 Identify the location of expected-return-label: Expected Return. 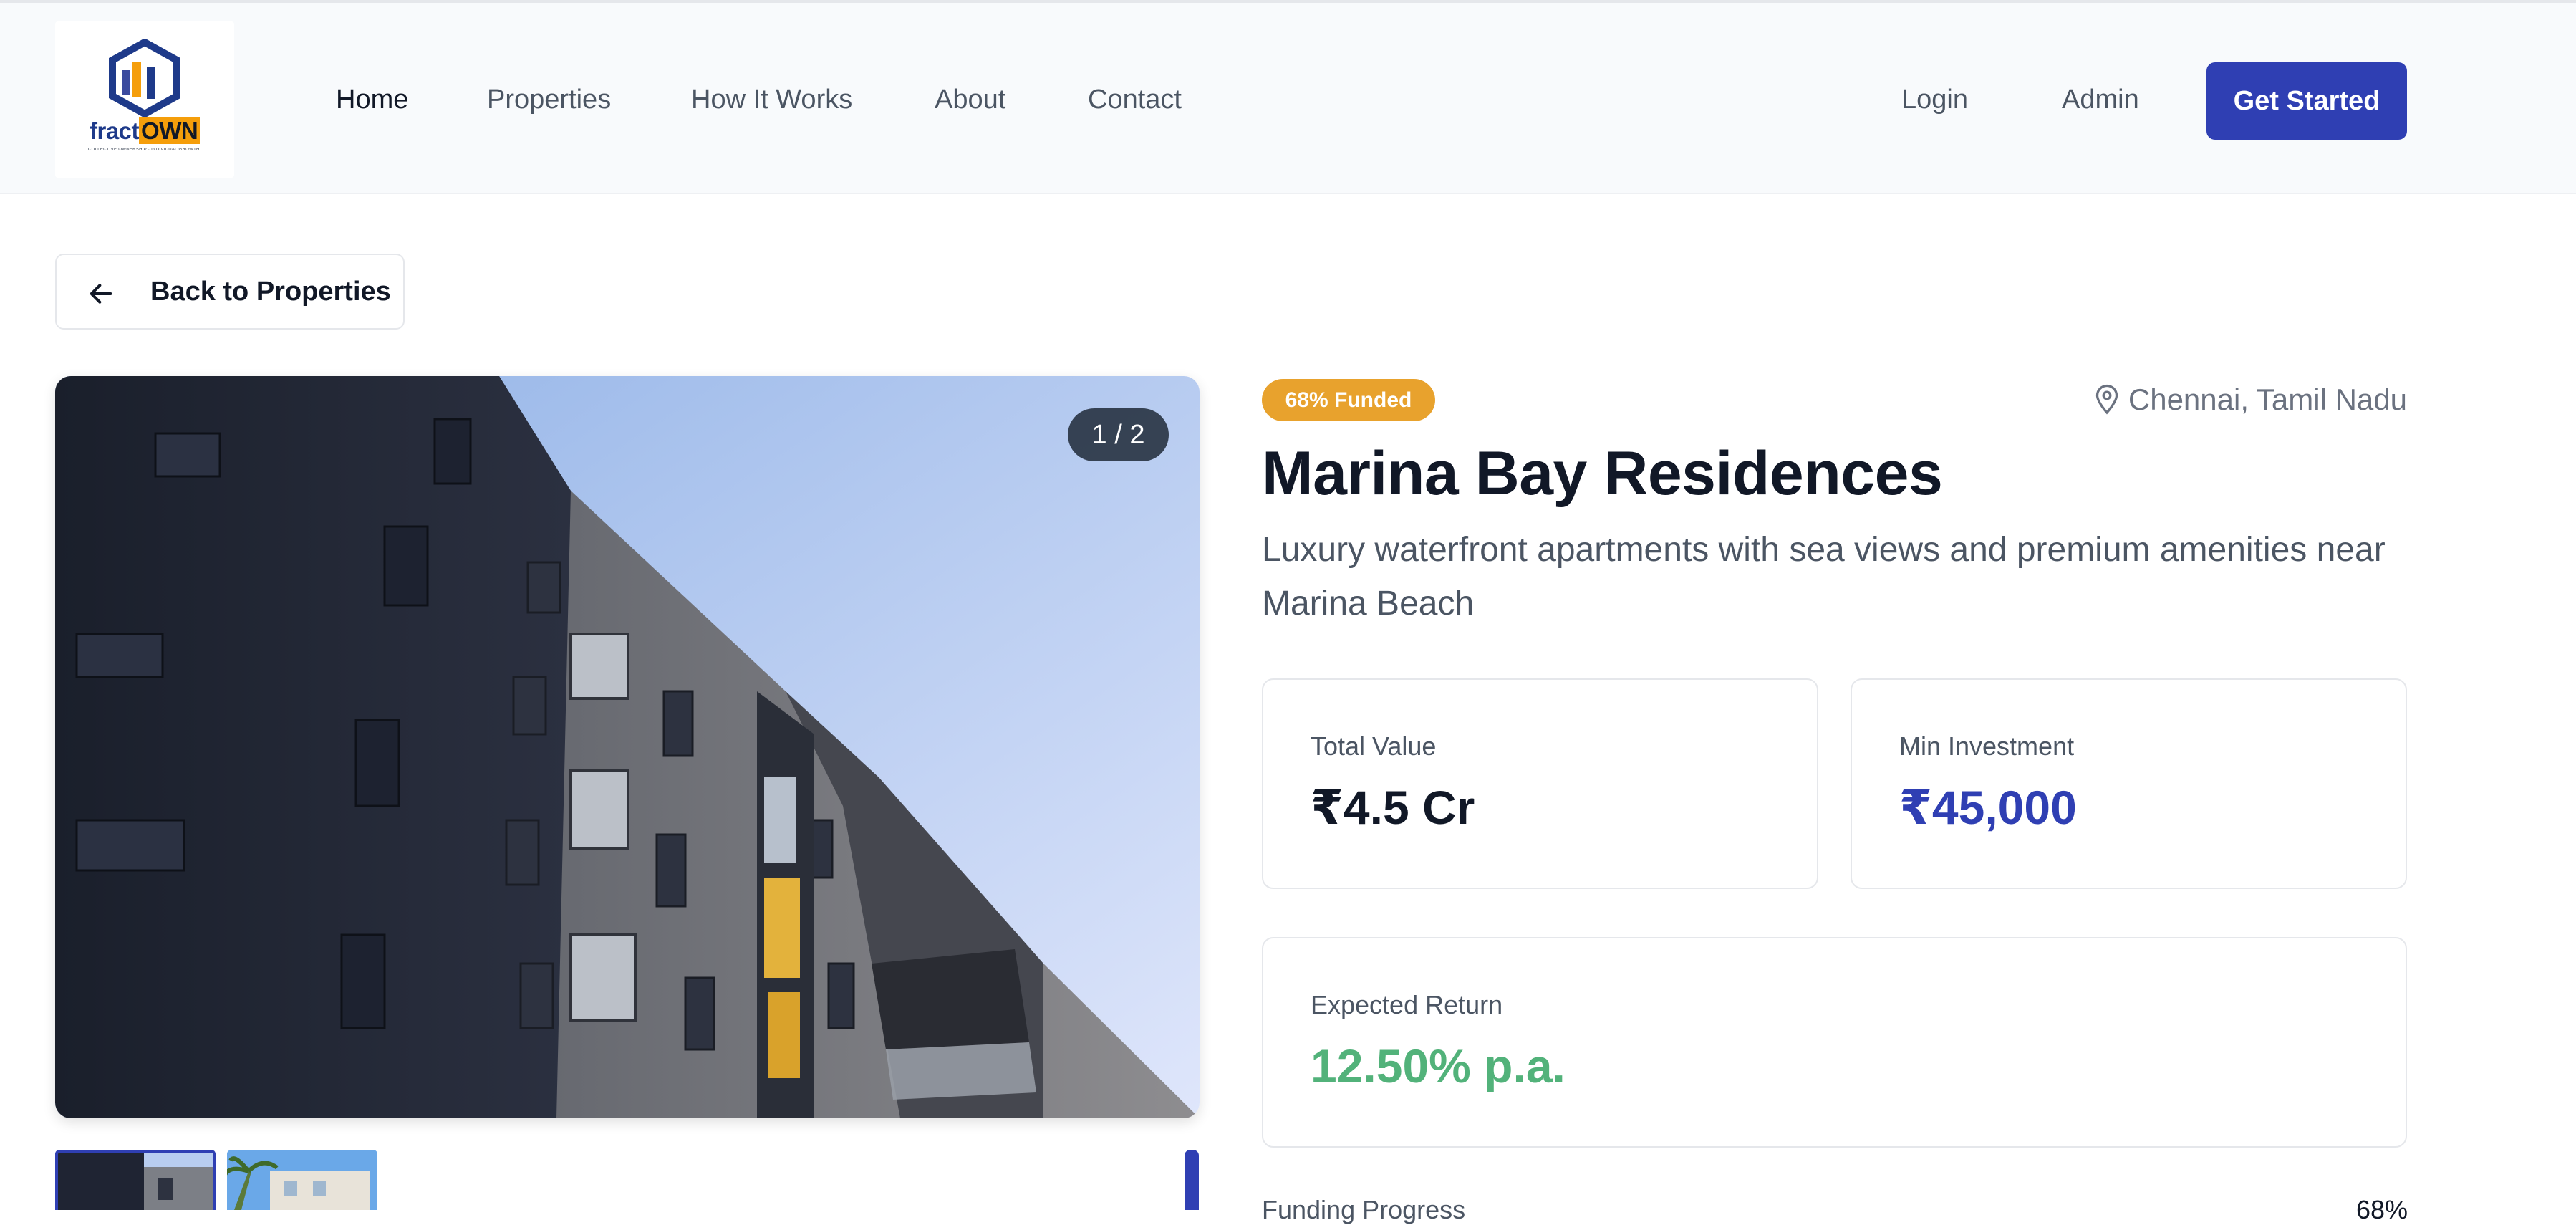
(1407, 1005).